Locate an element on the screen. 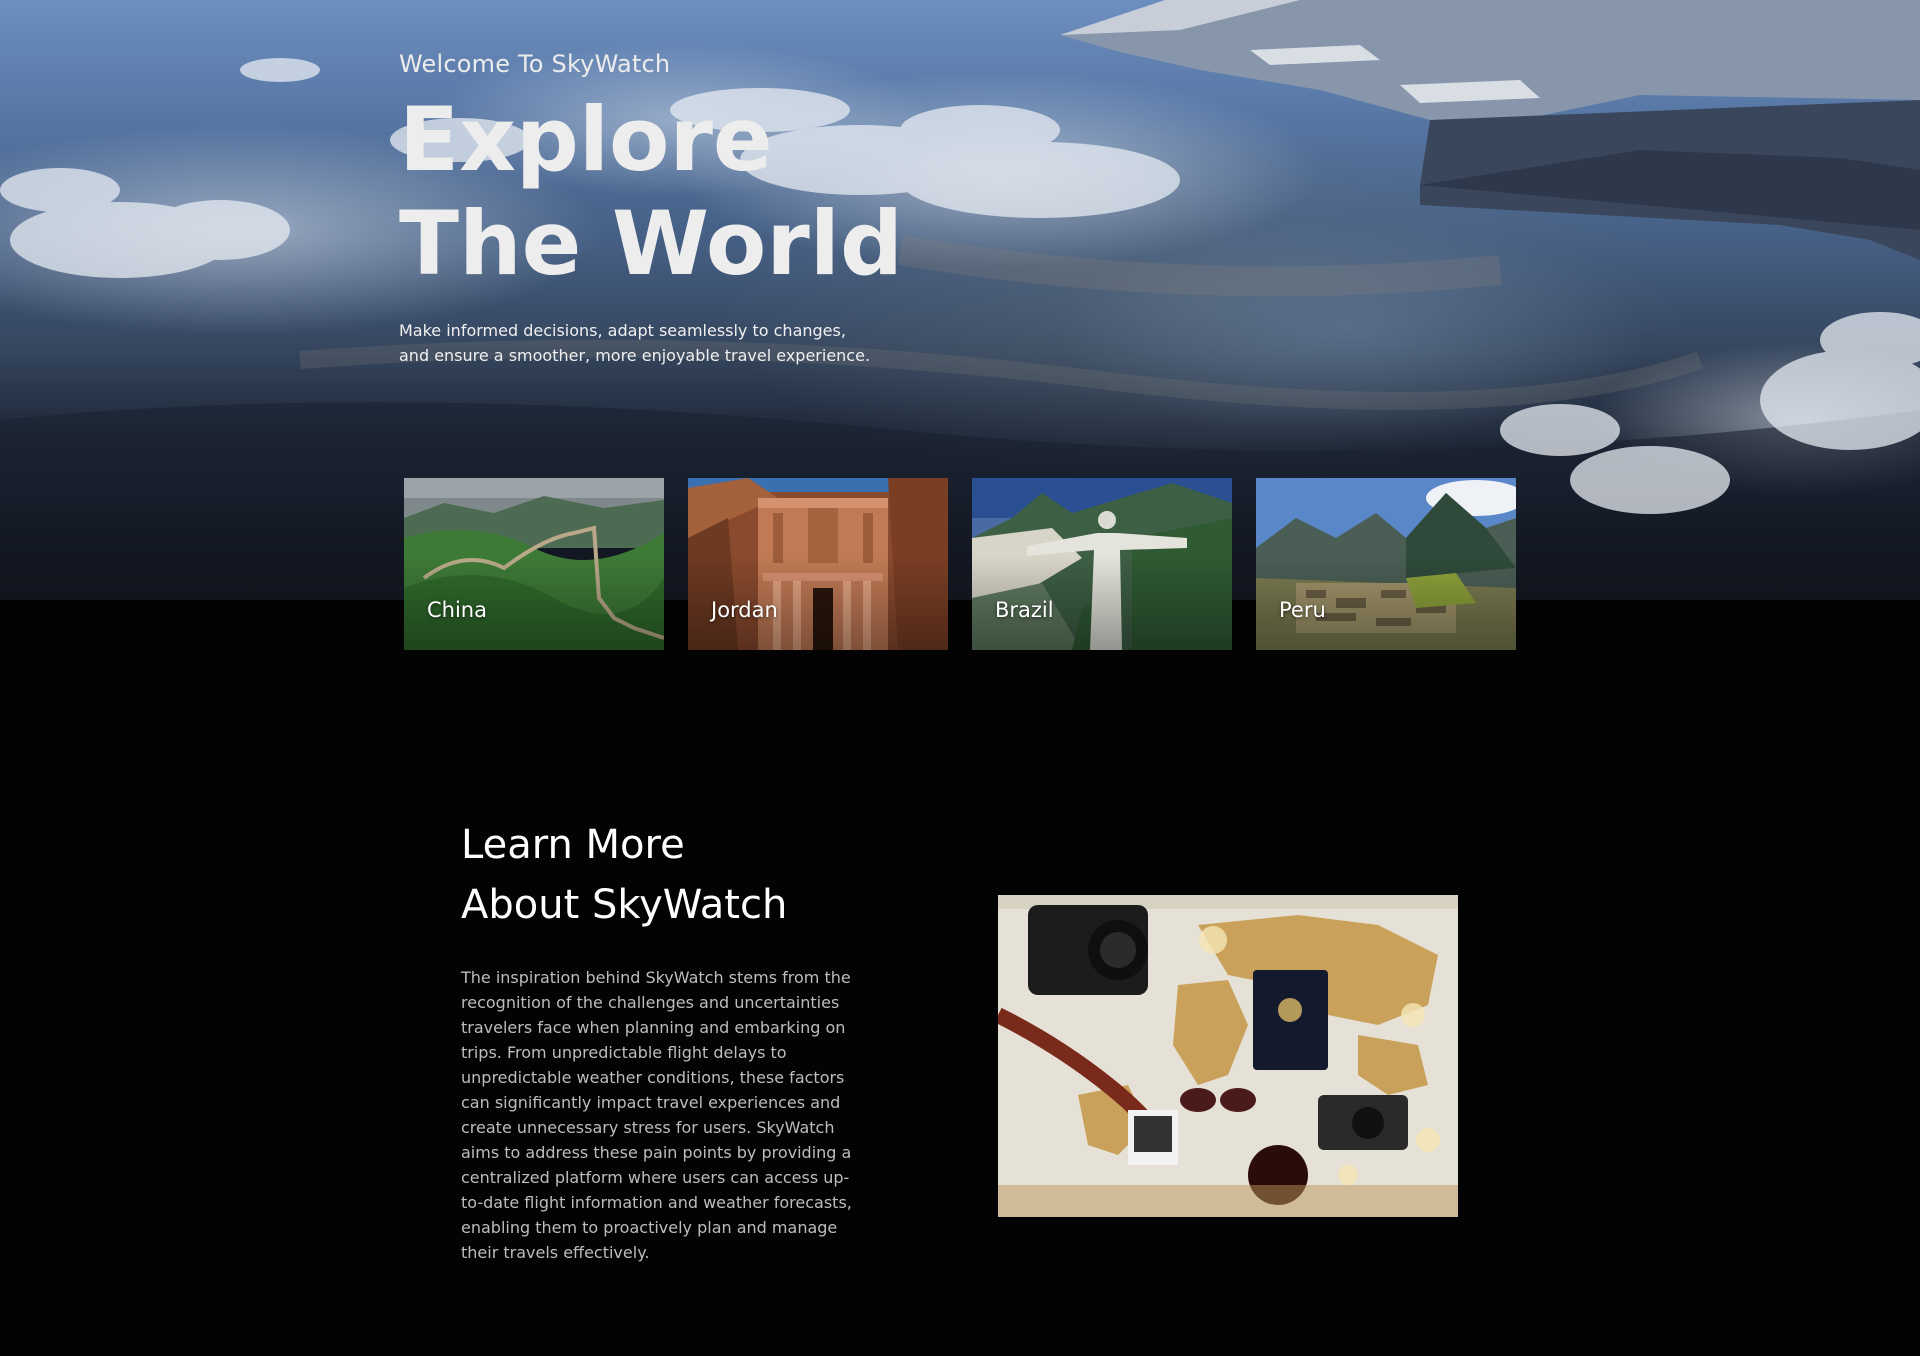 This screenshot has width=1920, height=1356. travel-flatlay-image is located at coordinates (1228, 1056).